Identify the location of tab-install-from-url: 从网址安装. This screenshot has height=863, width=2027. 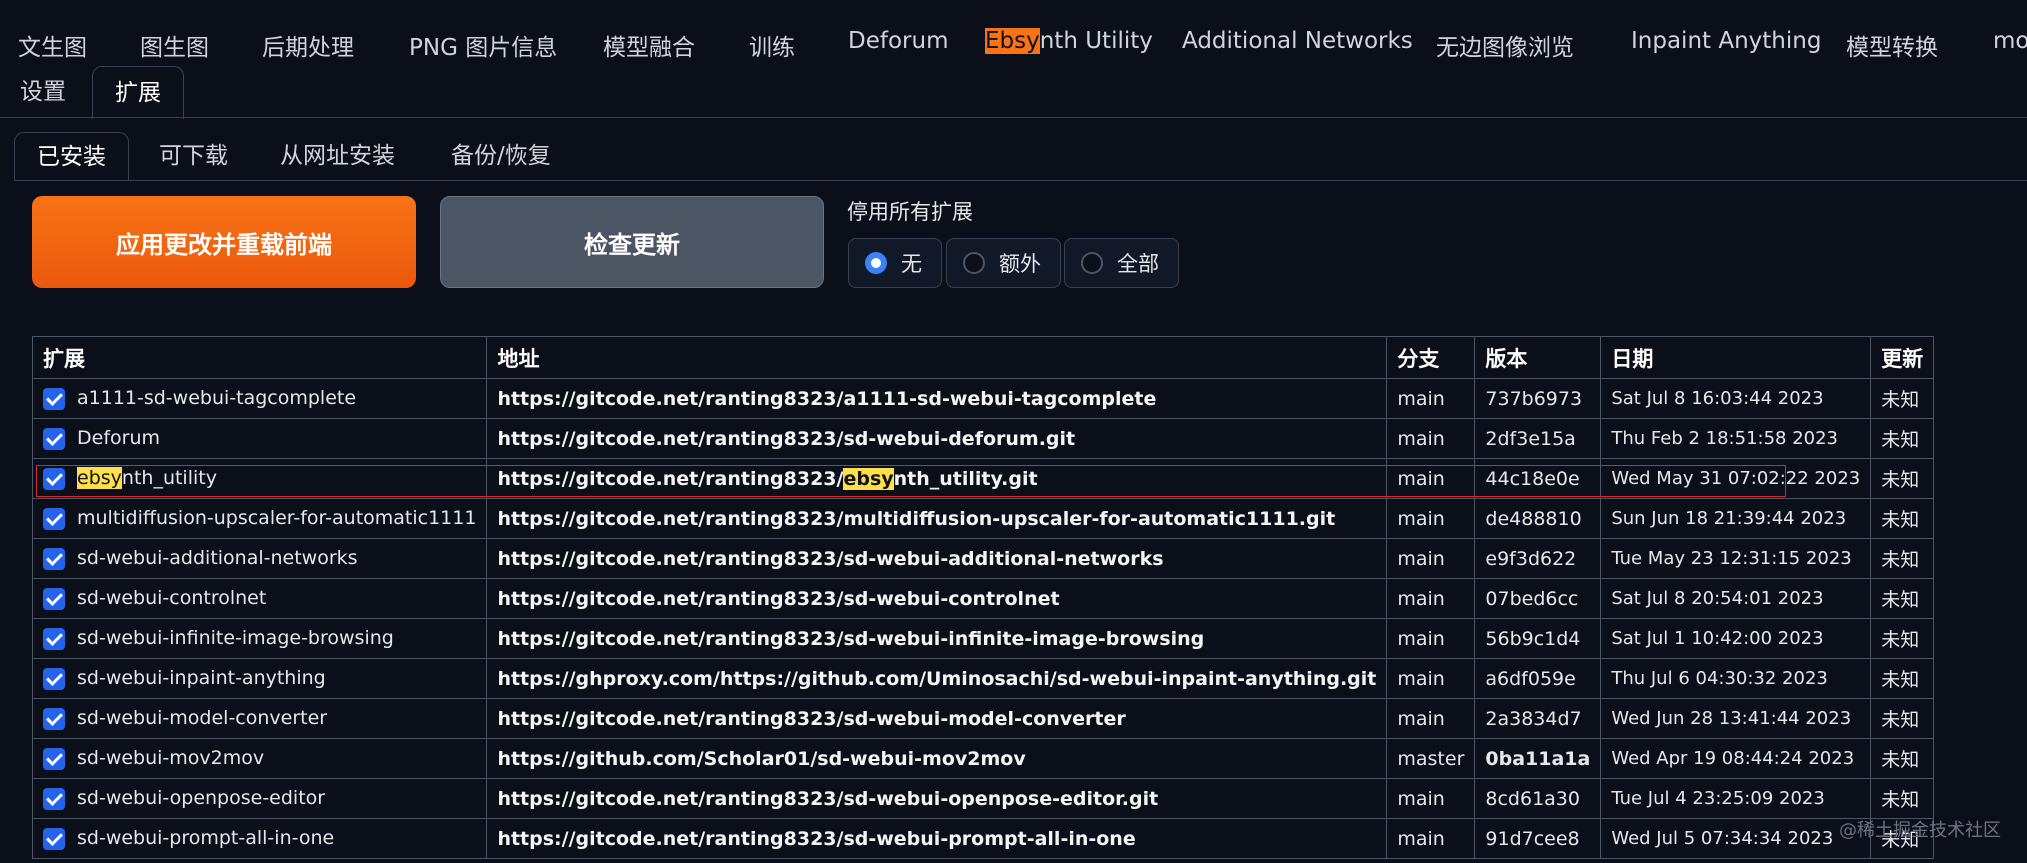
(337, 156).